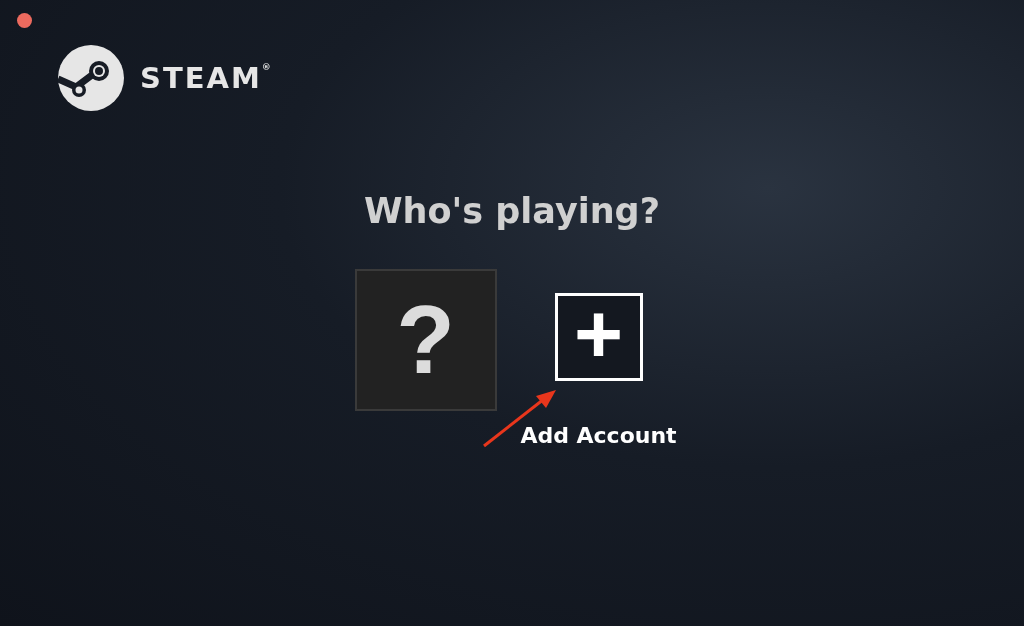 This screenshot has width=1024, height=626. What do you see at coordinates (24, 20) in the screenshot?
I see `close-window-icon` at bounding box center [24, 20].